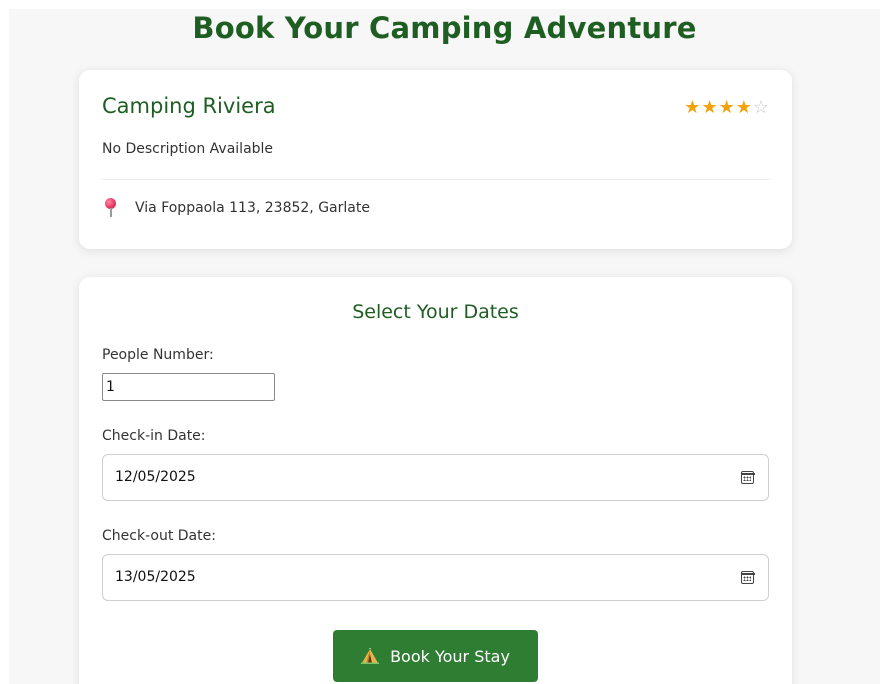  I want to click on campsite-address-row: Via Foppaola 113, 23852, Garlate, so click(236, 208).